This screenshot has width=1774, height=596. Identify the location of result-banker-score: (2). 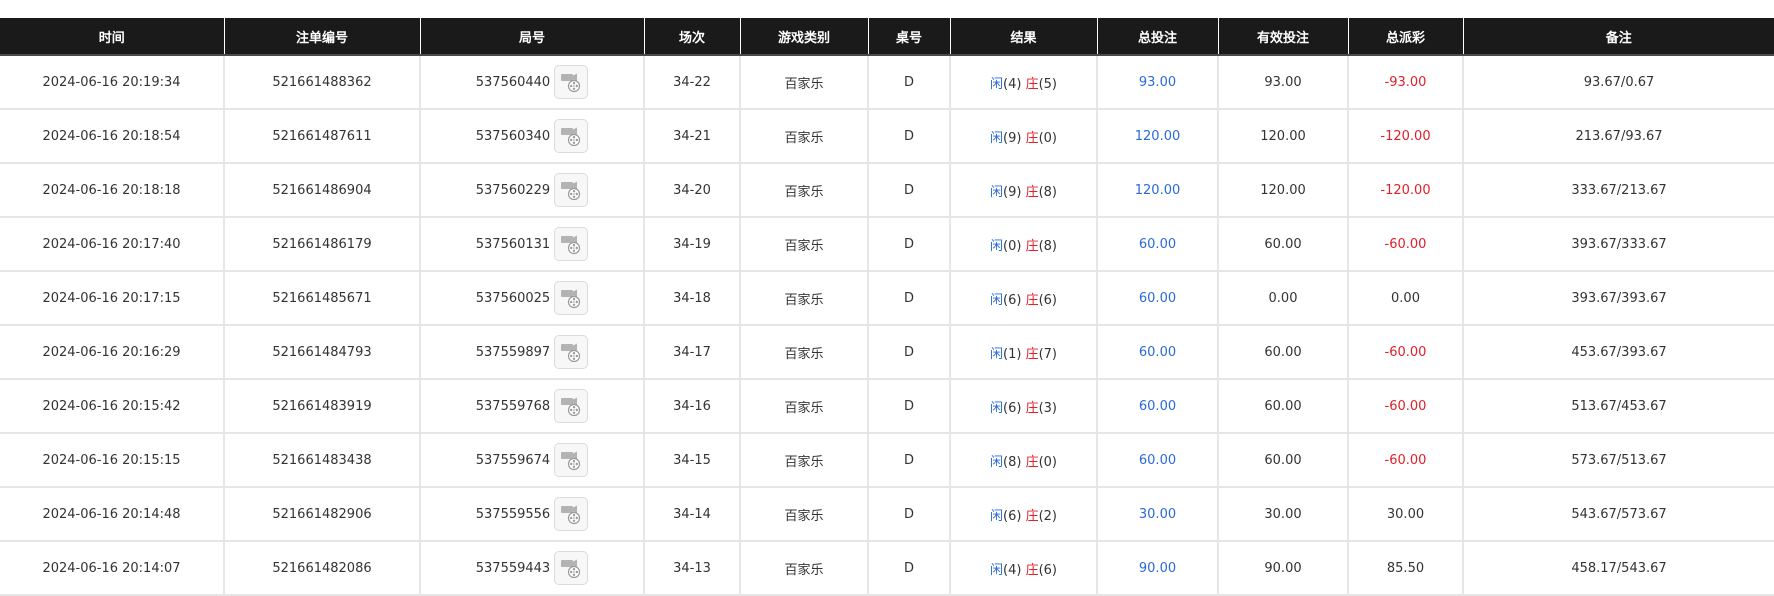
(1047, 516).